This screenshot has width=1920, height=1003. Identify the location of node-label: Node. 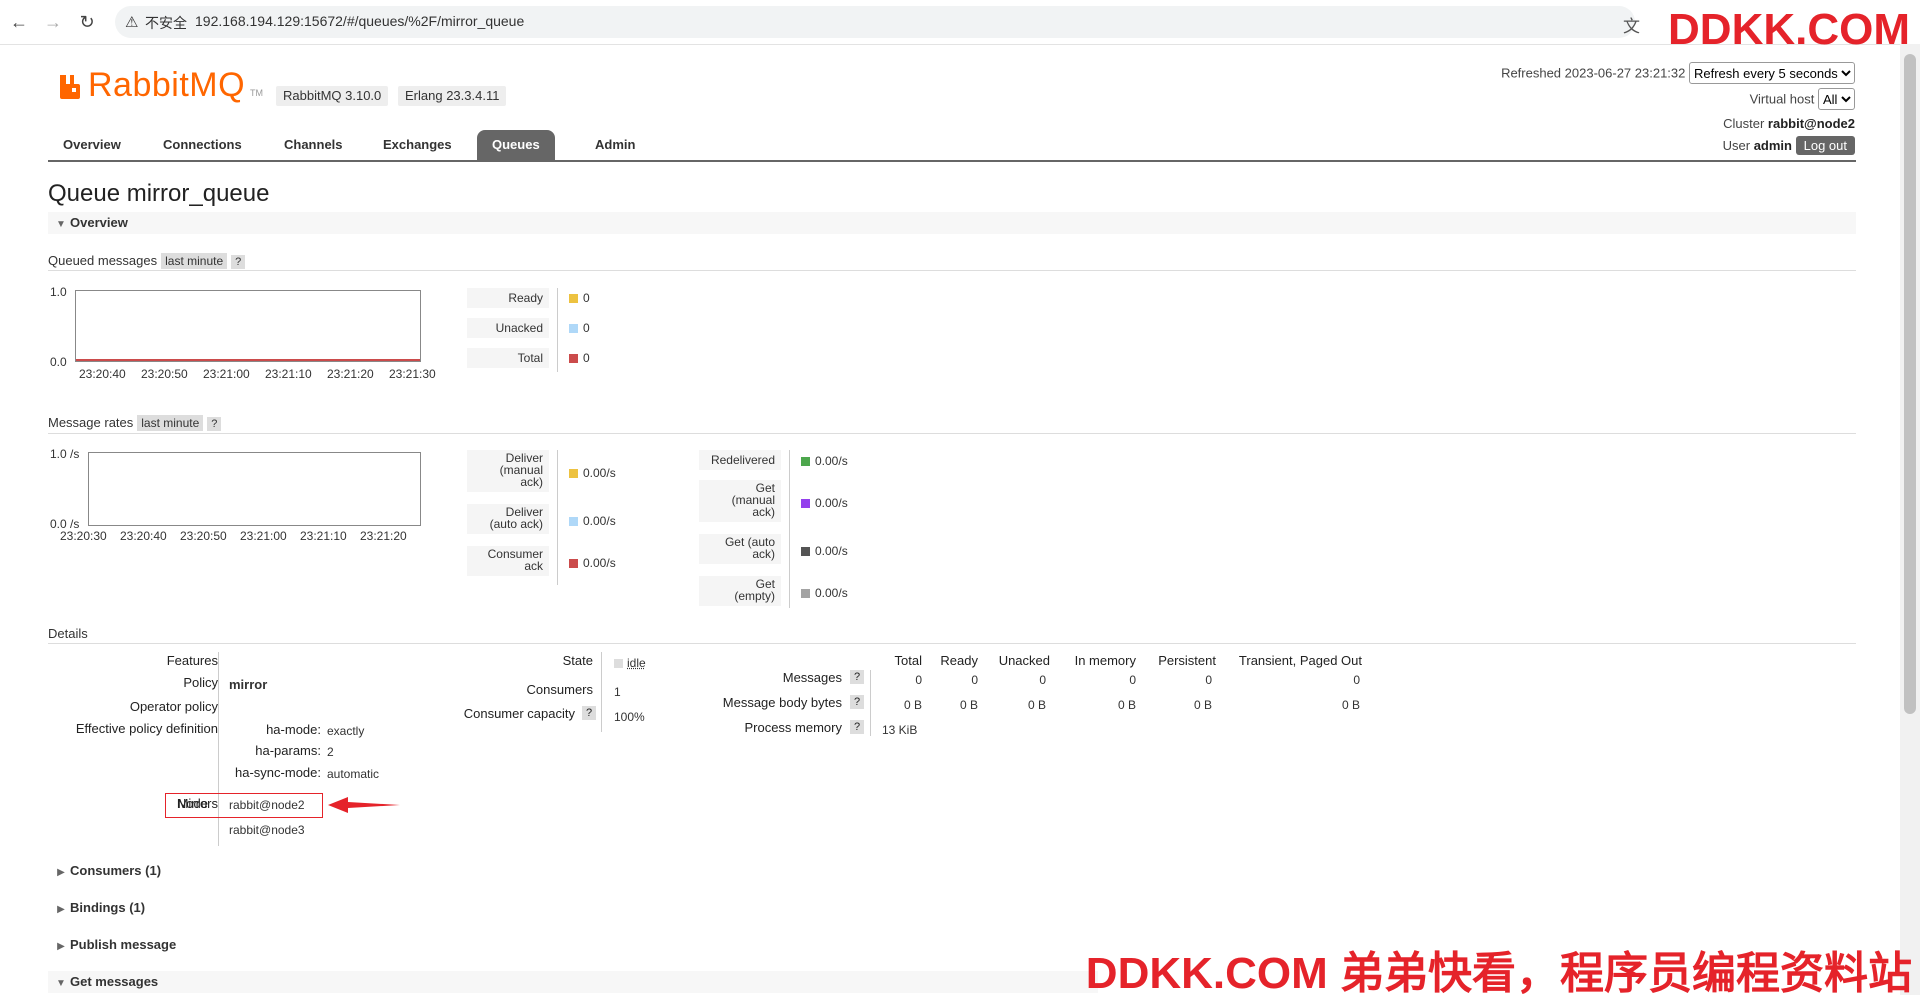
(192, 803).